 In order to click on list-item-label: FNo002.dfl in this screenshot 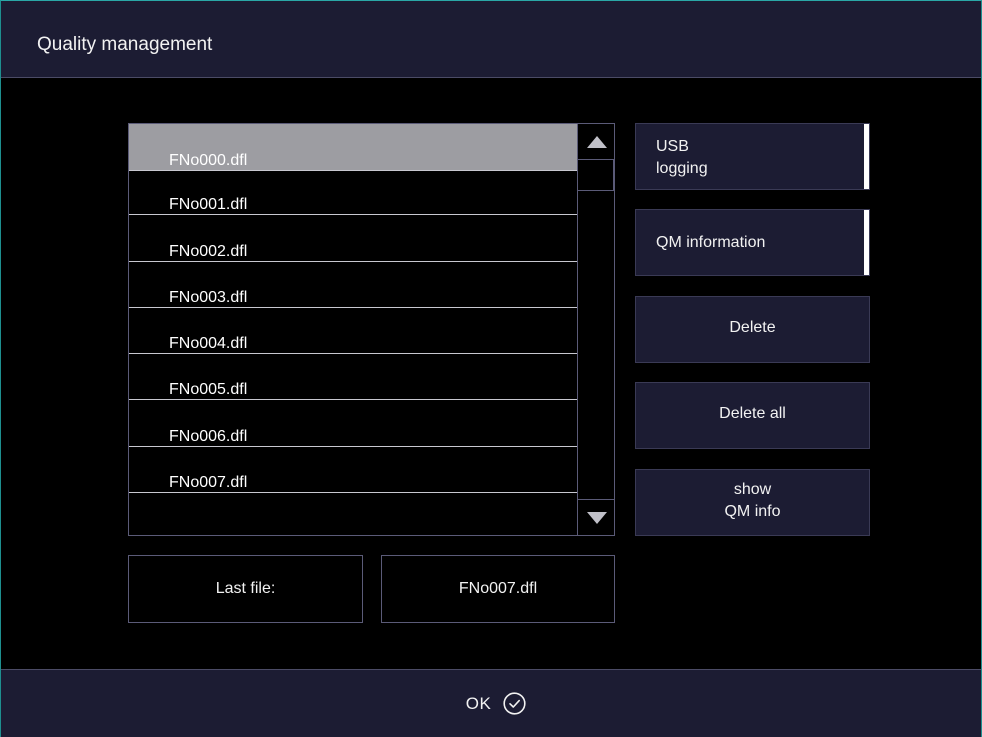, I will do `click(208, 251)`.